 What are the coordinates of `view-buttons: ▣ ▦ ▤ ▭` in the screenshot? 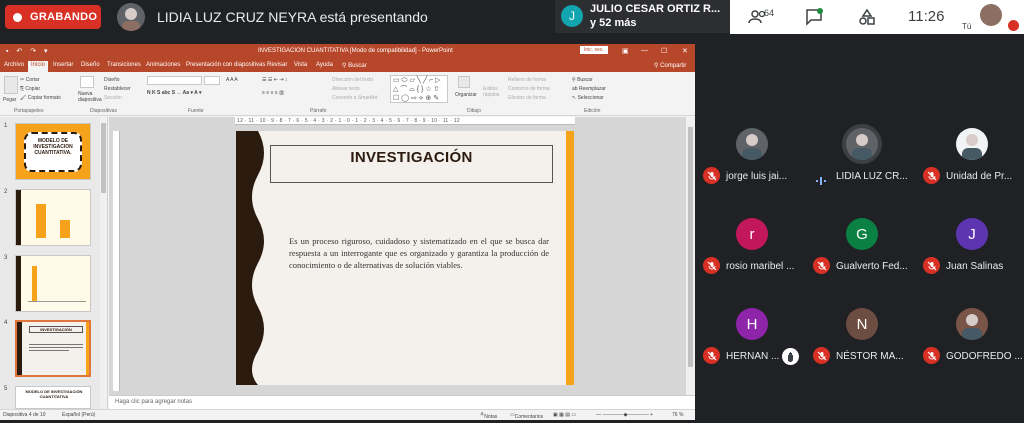 It's located at (564, 415).